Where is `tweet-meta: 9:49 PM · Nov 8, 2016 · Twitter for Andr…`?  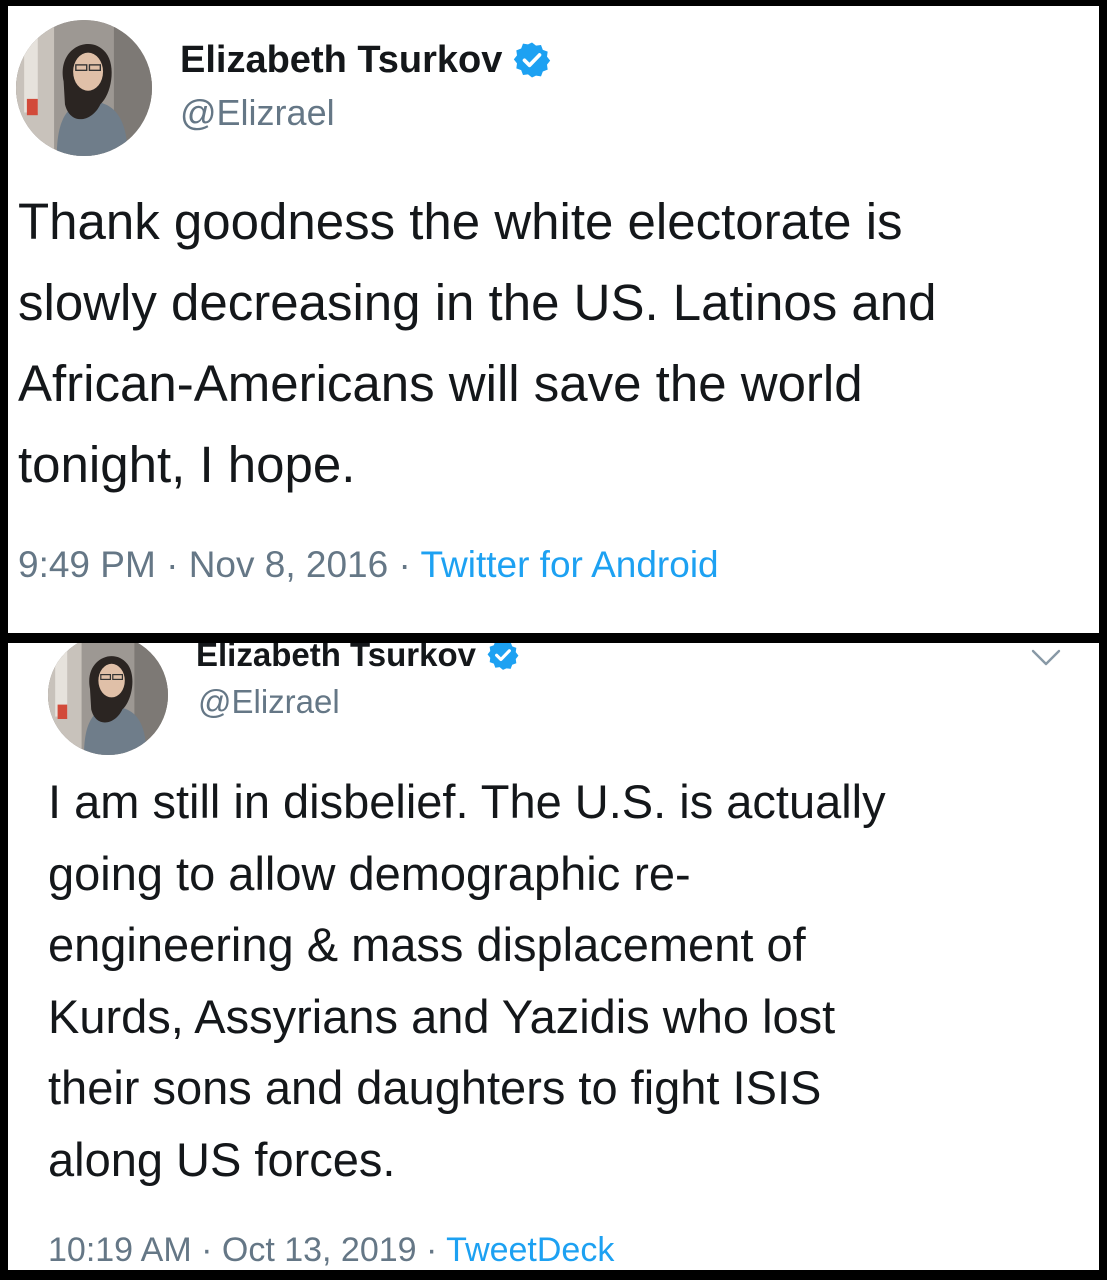
tweet-meta: 9:49 PM · Nov 8, 2016 · Twitter for Andr… is located at coordinates (368, 565).